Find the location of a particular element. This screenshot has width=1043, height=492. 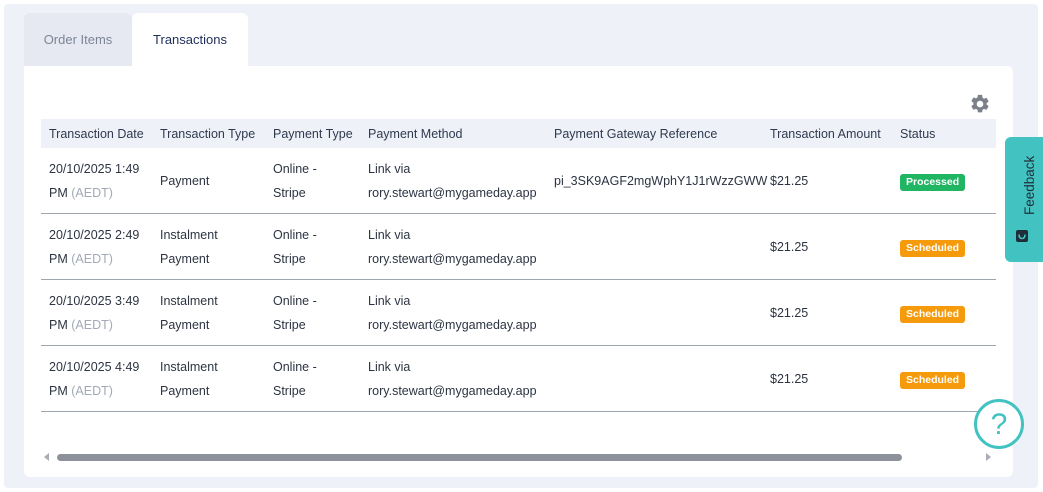

help-label: ? is located at coordinates (999, 424).